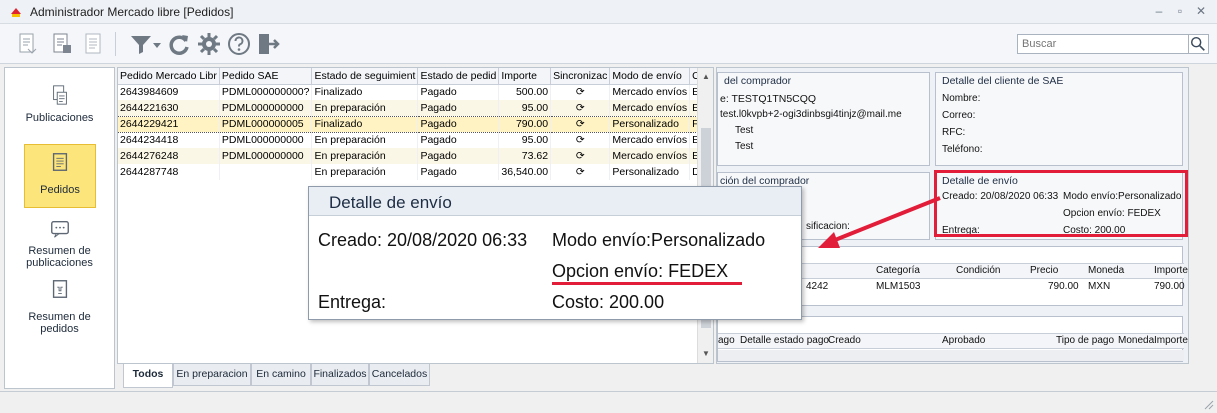 Image resolution: width=1217 pixels, height=413 pixels. Describe the element at coordinates (212, 375) in the screenshot. I see `tab-en-preparacion: En preparacion` at that location.